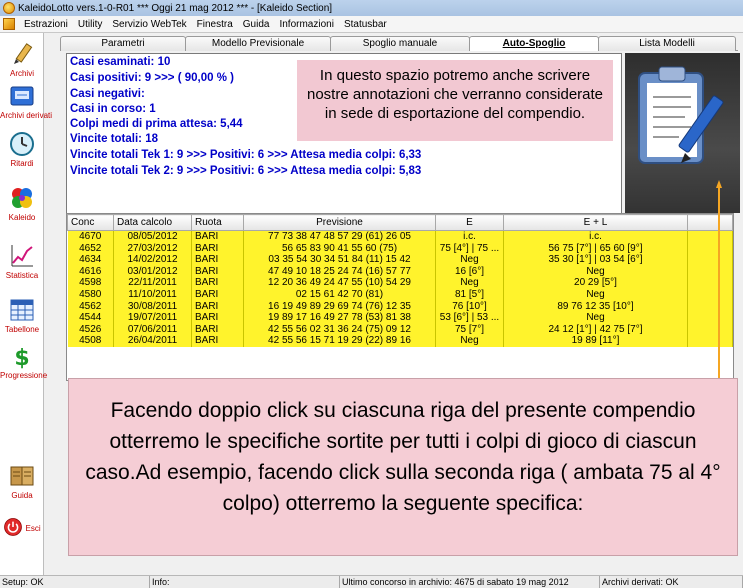  I want to click on tab-spoglio-manuale: Spoglio manuale, so click(400, 43).